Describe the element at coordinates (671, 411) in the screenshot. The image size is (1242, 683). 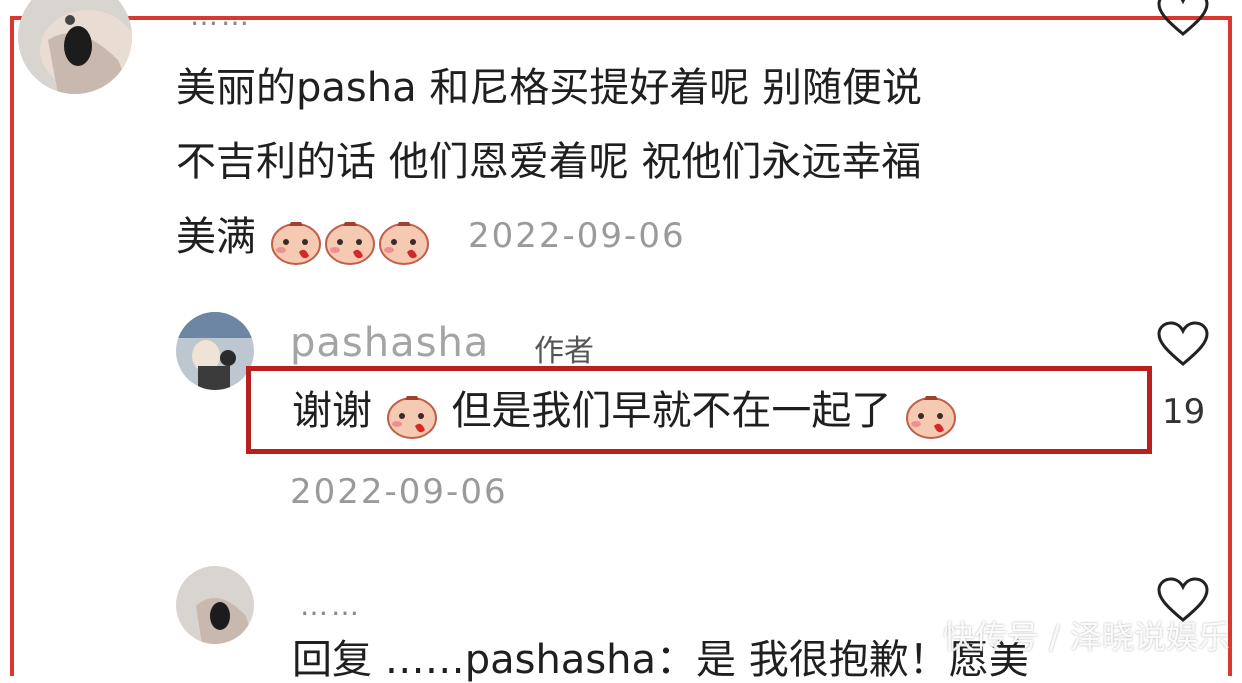
I see `reply-text-part: 但是我们早就不在一起了` at that location.